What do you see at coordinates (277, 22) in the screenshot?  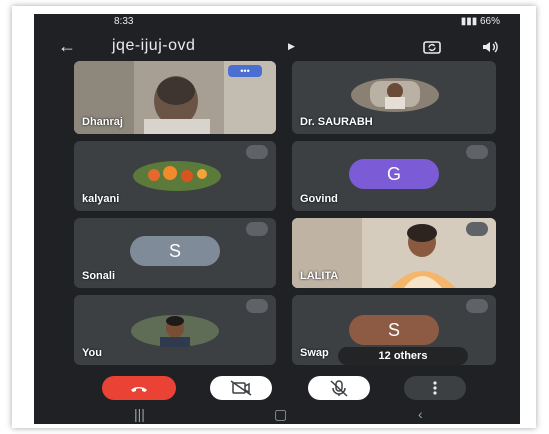 I see `status-bar: 8:33 ▮▮▮ 66%` at bounding box center [277, 22].